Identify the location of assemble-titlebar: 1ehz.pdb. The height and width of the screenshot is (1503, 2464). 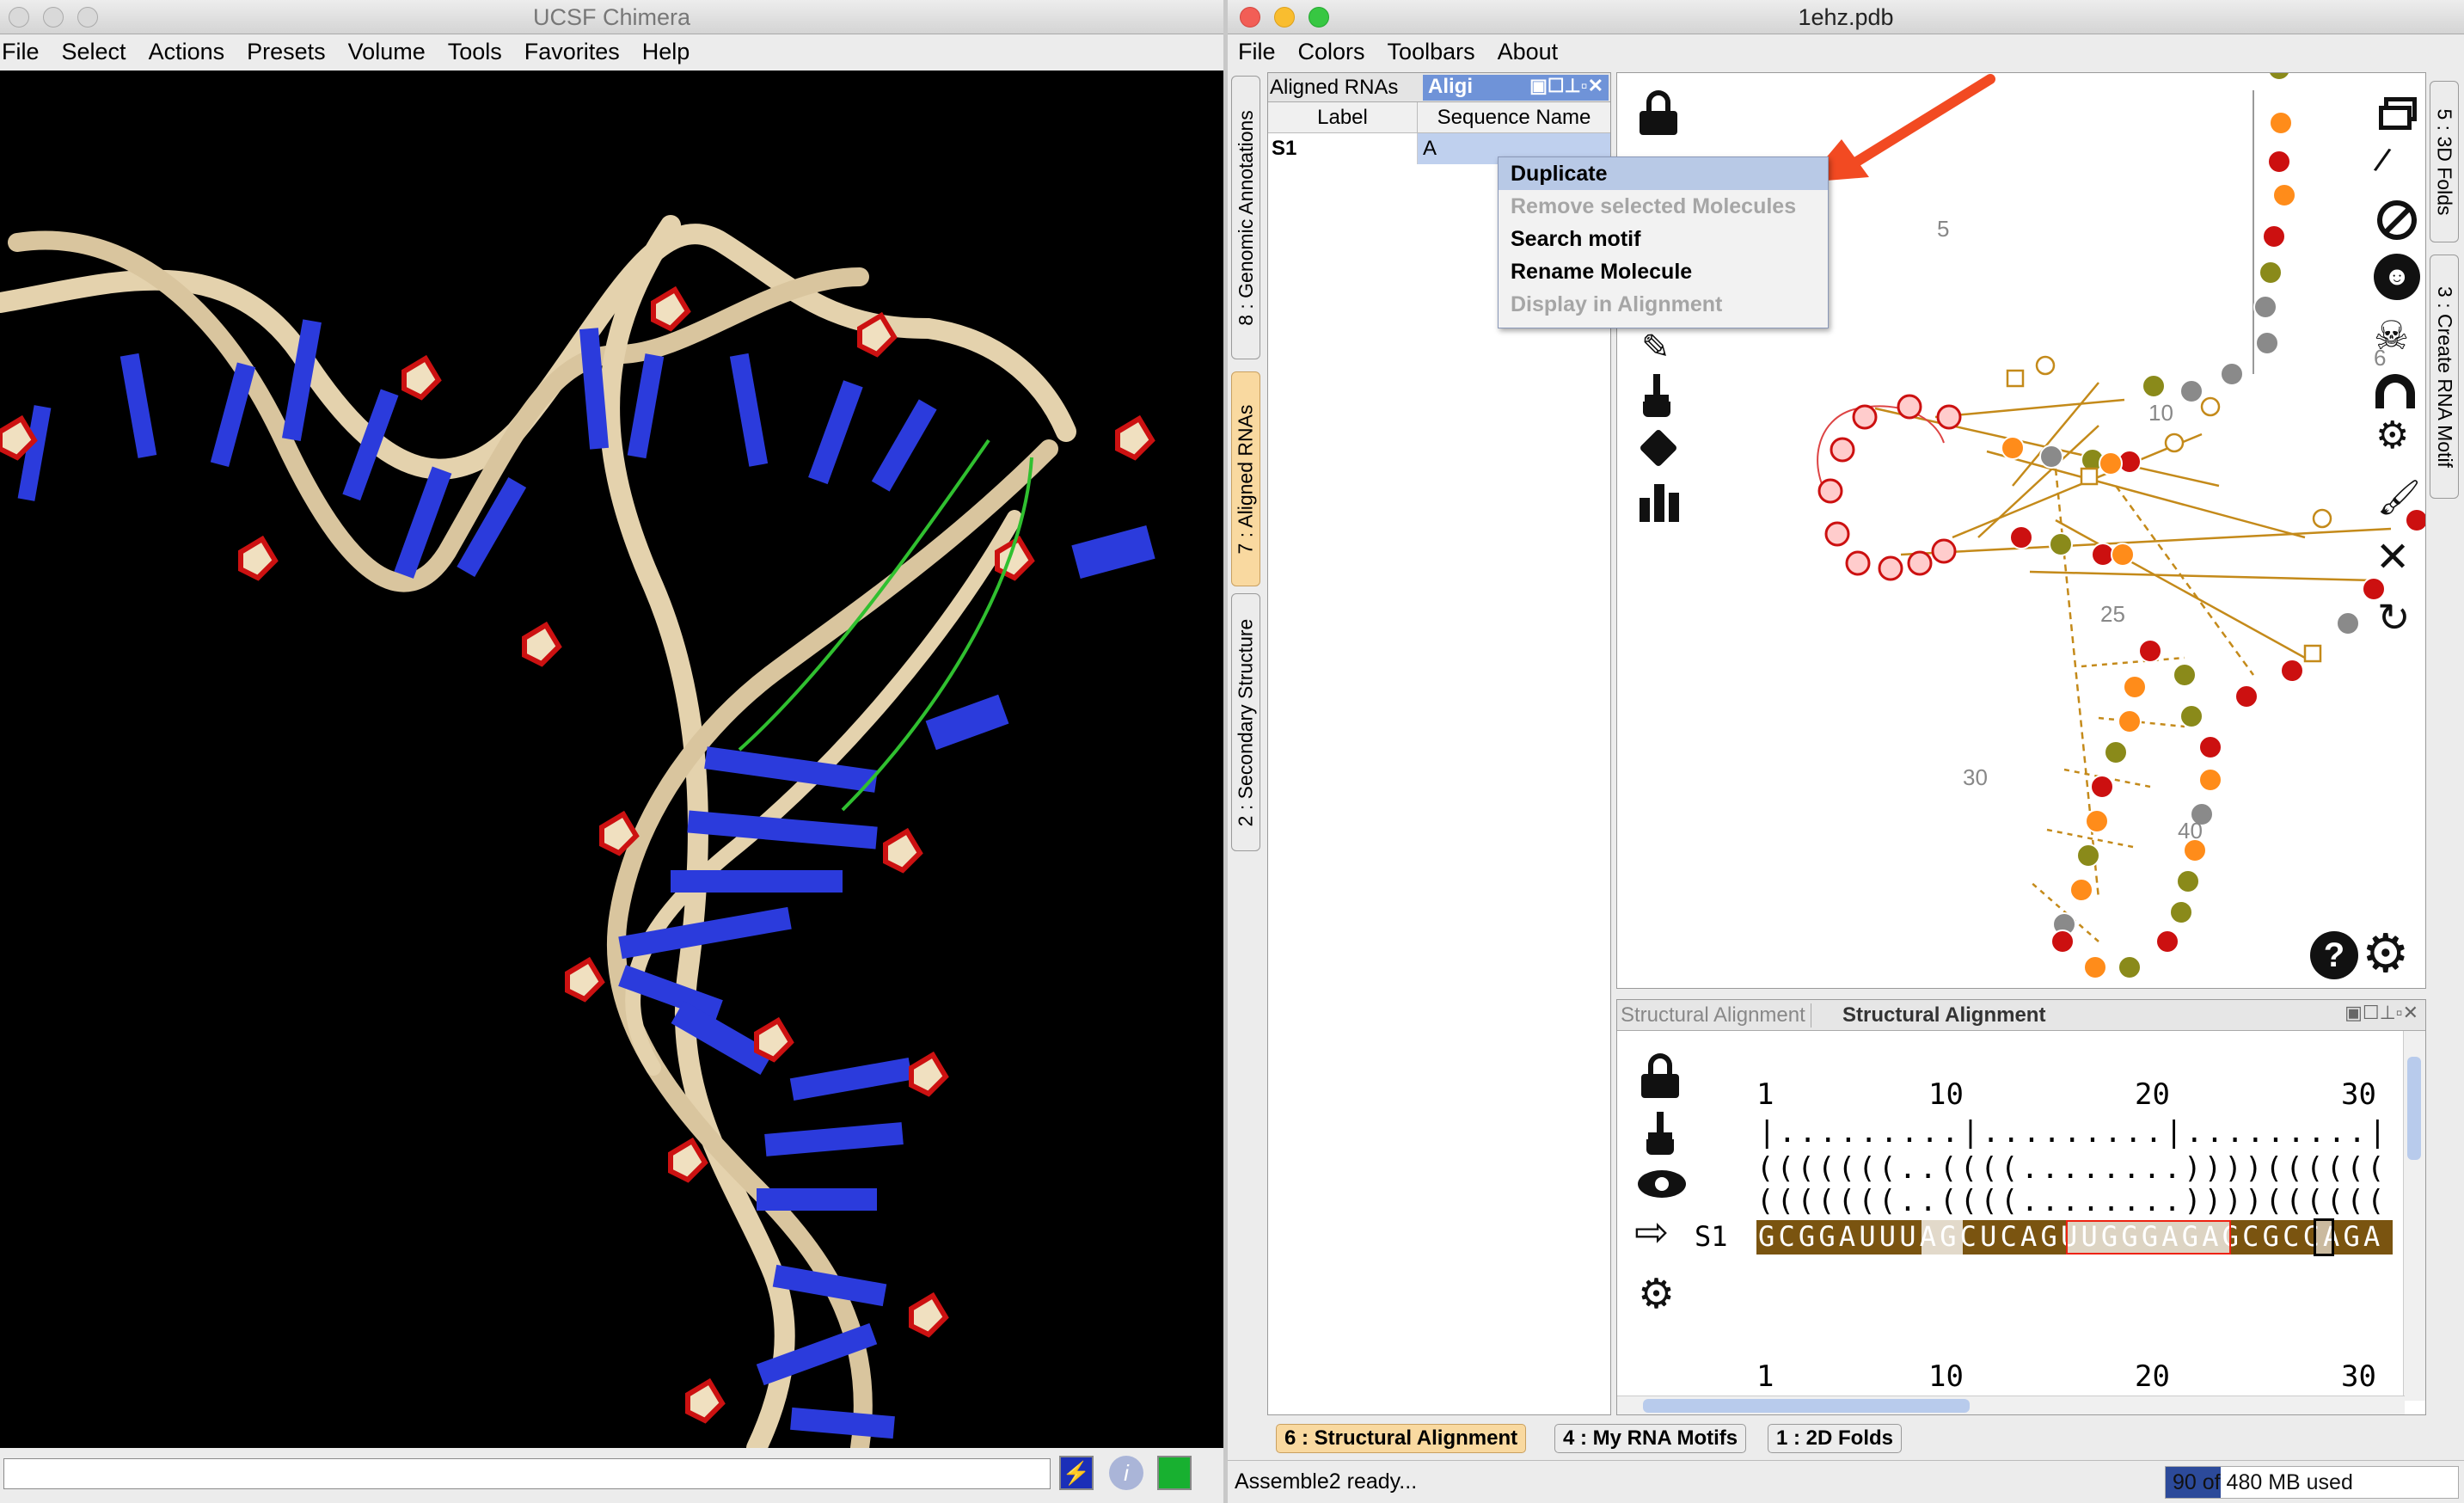
(1846, 17).